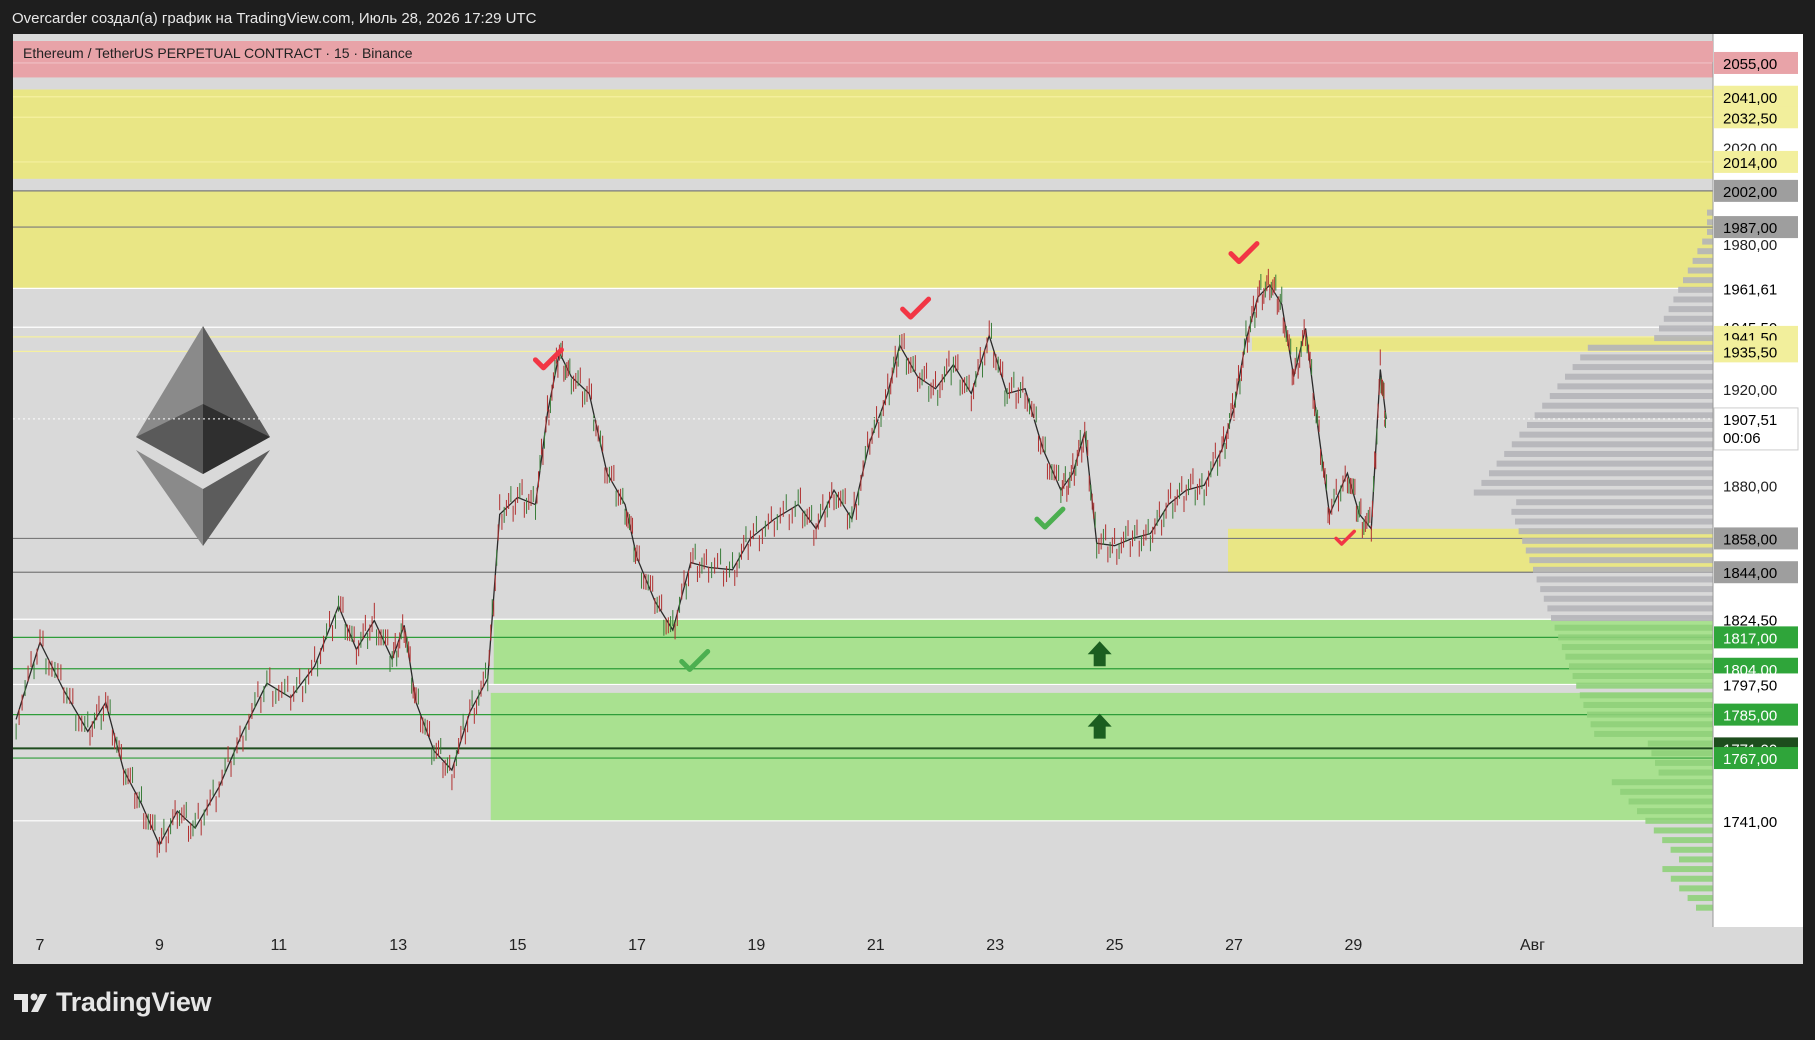 Image resolution: width=1815 pixels, height=1040 pixels. What do you see at coordinates (1750, 685) in the screenshot?
I see `price-label: 1797,50` at bounding box center [1750, 685].